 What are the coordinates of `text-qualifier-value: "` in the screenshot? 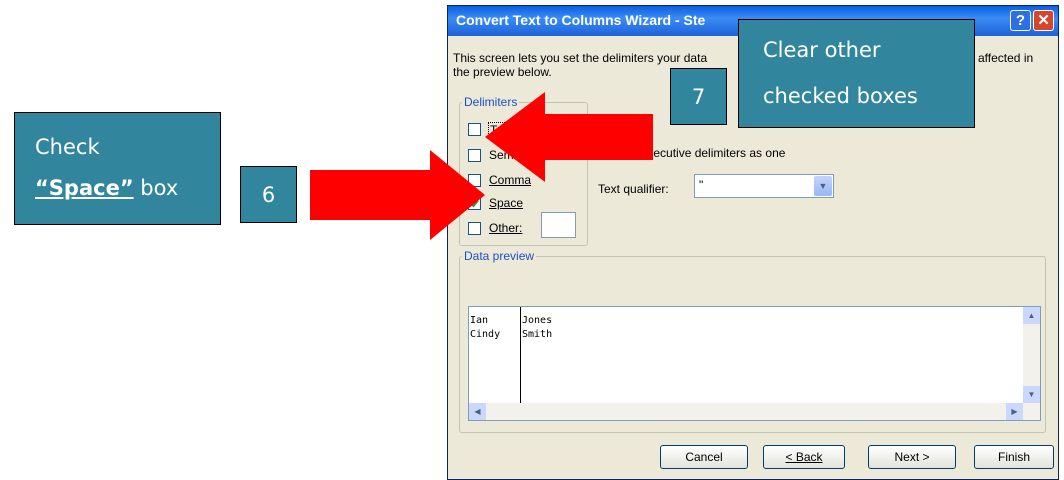 It's located at (701, 185).